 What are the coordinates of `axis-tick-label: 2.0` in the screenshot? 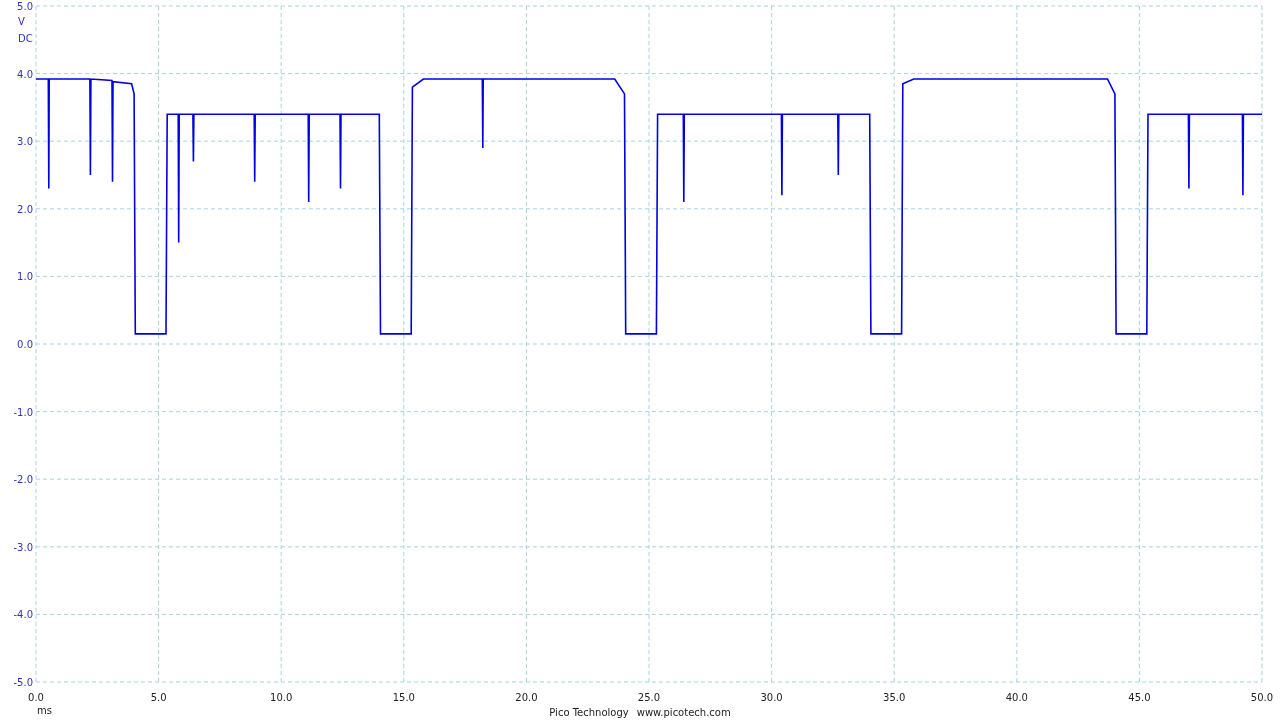 It's located at (25, 209).